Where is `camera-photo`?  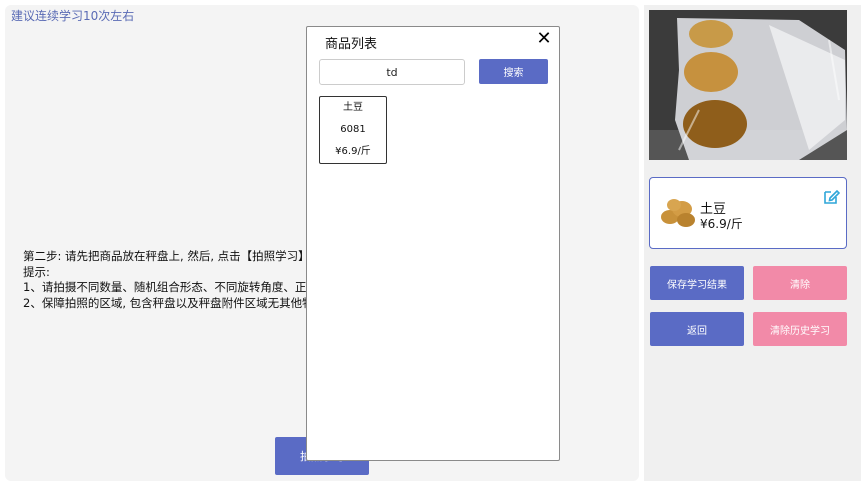 camera-photo is located at coordinates (748, 85).